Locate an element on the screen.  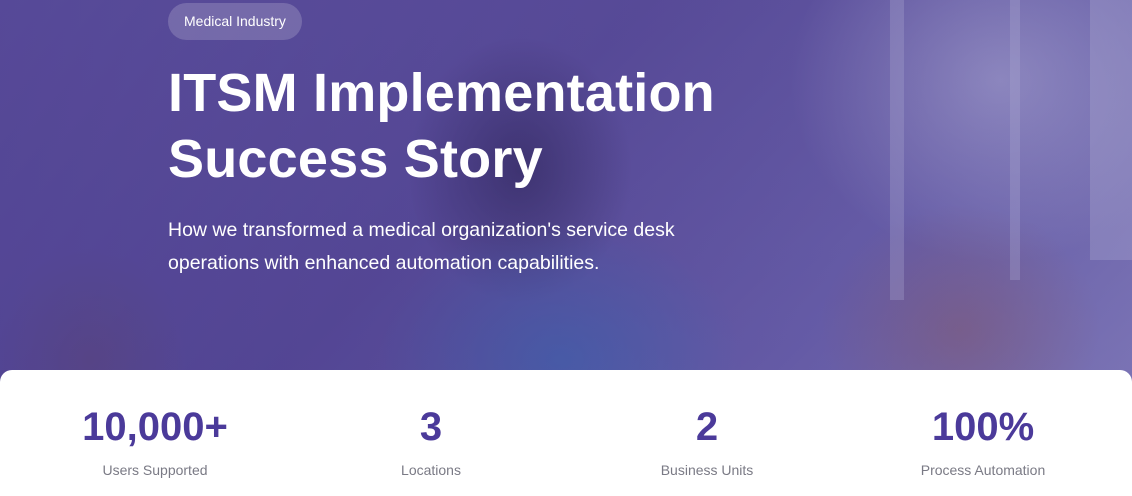
title-line-1: ITSM Implementation is located at coordinates (441, 93).